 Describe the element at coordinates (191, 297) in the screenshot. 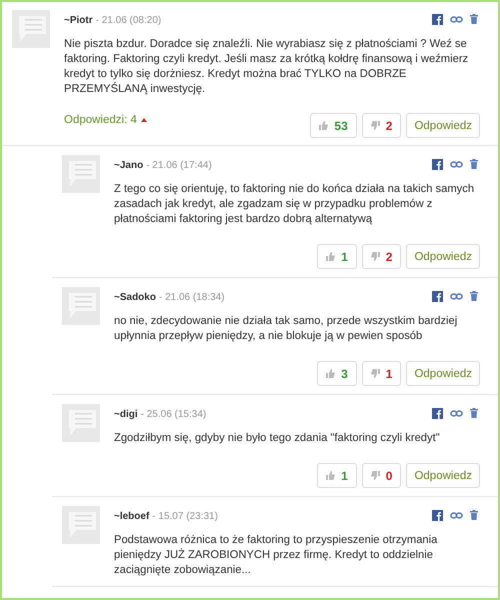

I see `comment-date: - 21.06 (18:34)` at that location.